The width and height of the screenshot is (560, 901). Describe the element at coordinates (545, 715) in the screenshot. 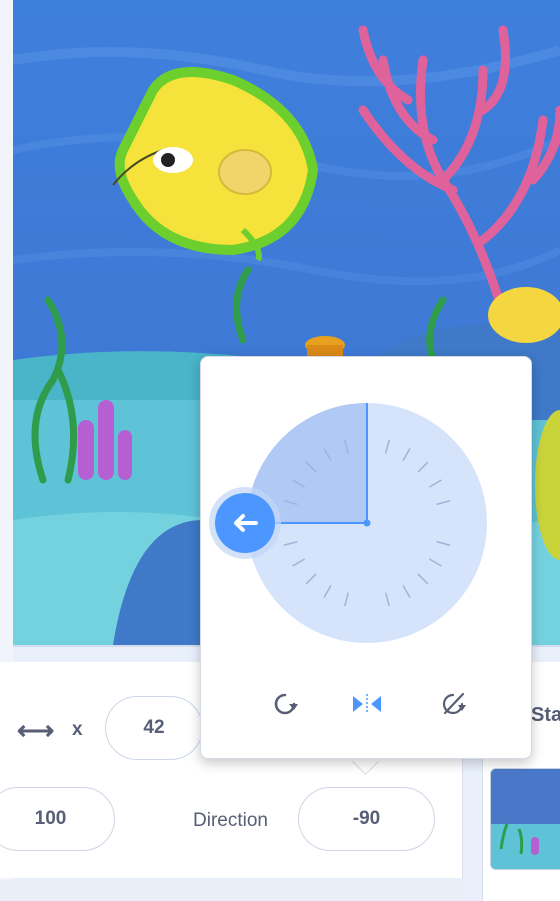

I see `stage-tab-label: Sta` at that location.